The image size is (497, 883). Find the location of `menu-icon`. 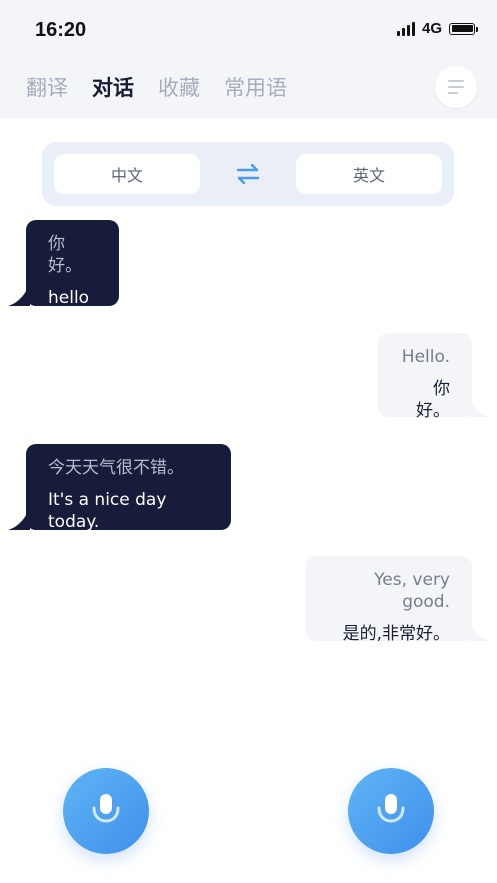

menu-icon is located at coordinates (456, 87).